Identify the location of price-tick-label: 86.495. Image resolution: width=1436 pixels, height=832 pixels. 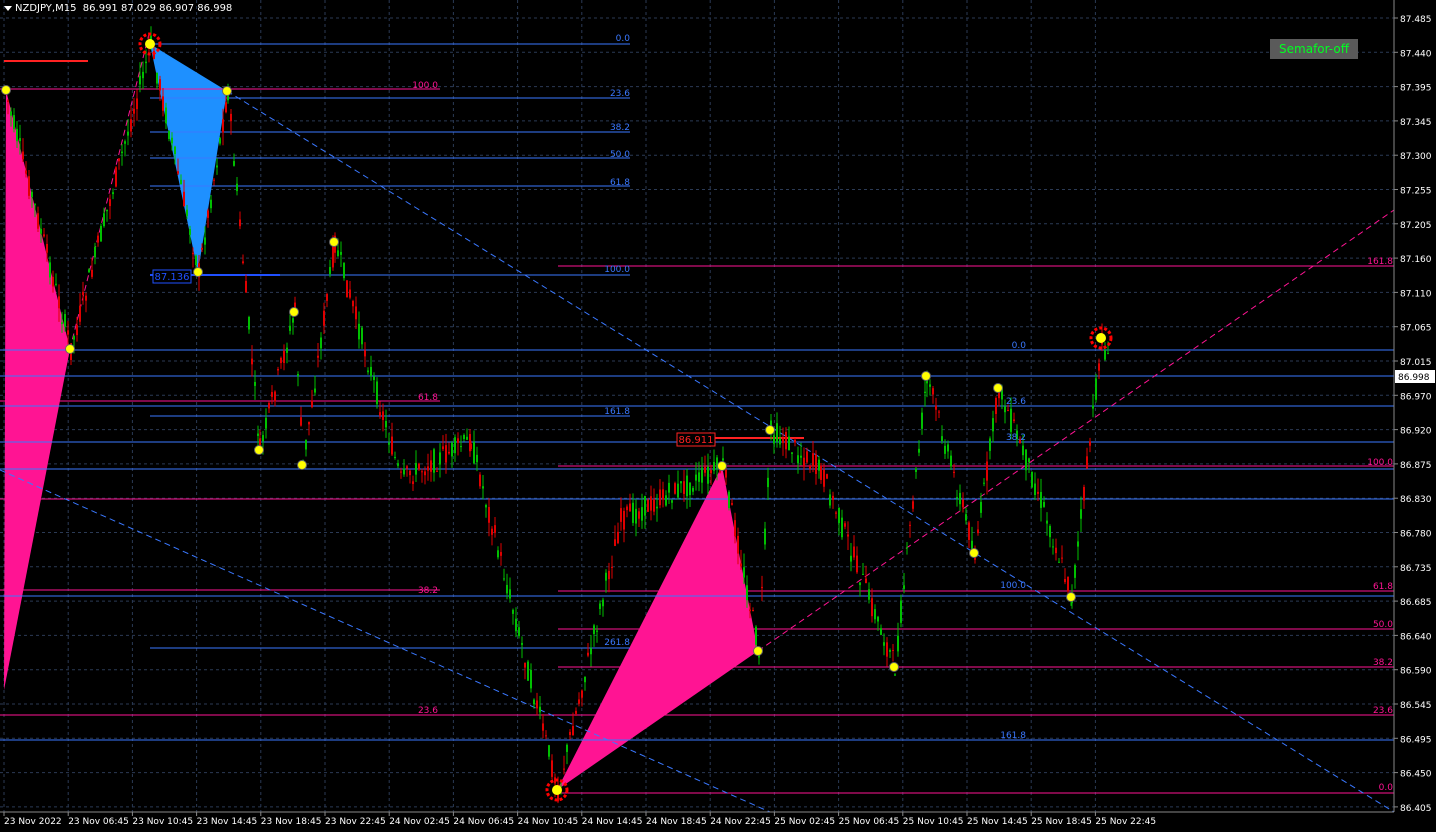
(1416, 740).